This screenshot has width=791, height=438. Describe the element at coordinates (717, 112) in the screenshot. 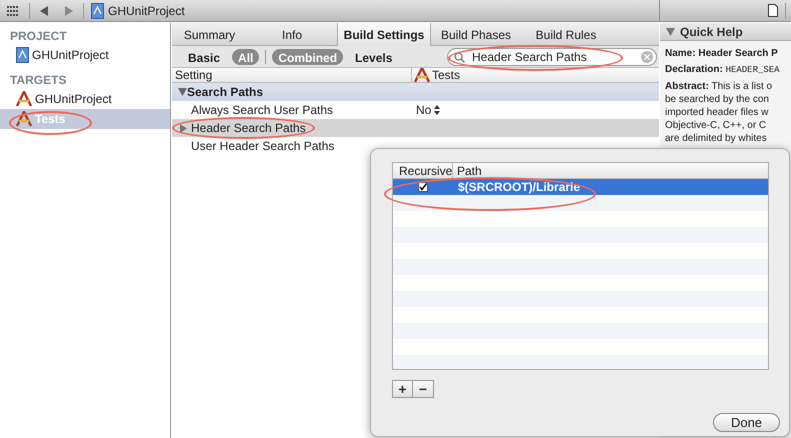

I see `help-text: imported header files w` at that location.